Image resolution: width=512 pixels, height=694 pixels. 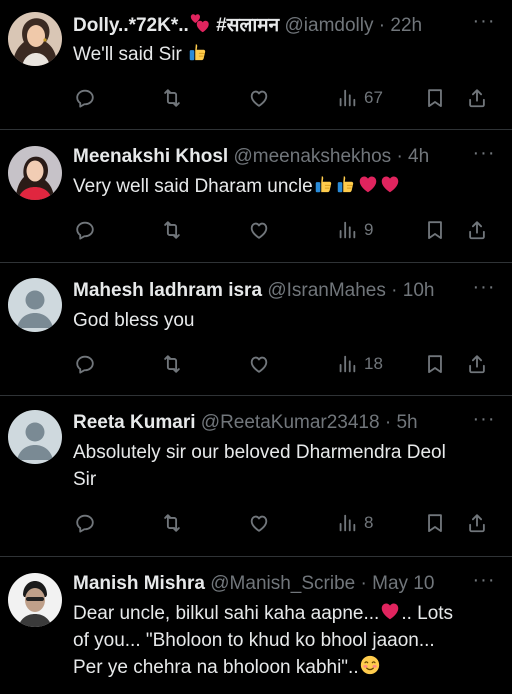 What do you see at coordinates (406, 422) in the screenshot?
I see `timestamp: 5h` at bounding box center [406, 422].